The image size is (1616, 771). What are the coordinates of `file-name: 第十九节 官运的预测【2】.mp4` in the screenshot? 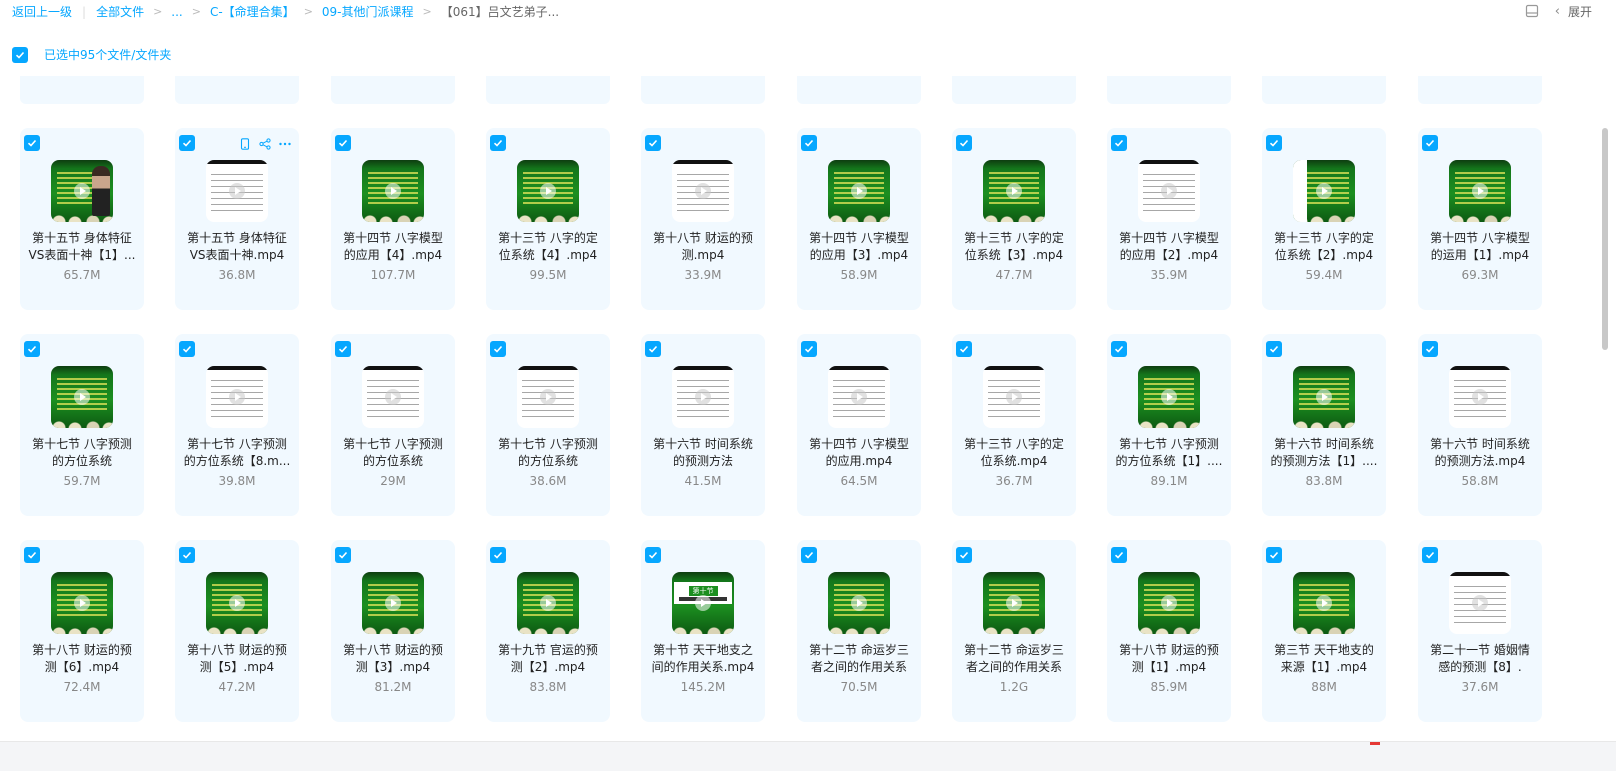 It's located at (548, 659).